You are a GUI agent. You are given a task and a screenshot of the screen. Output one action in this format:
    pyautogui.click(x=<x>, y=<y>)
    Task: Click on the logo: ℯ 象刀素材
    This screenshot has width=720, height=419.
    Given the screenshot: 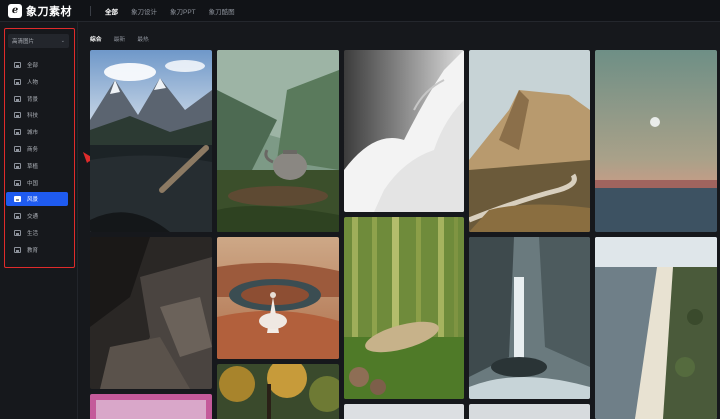 What is the action you would take?
    pyautogui.click(x=40, y=11)
    